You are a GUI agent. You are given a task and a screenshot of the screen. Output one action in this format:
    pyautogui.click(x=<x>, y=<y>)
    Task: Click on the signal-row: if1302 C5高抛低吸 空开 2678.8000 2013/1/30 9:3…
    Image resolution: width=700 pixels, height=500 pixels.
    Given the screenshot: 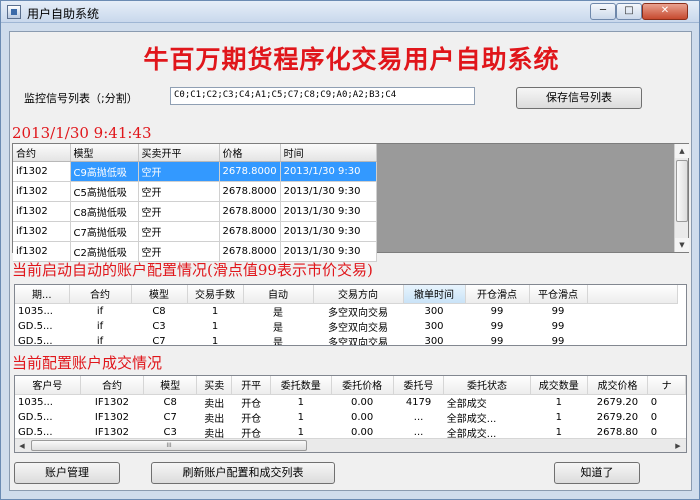 What is the action you would take?
    pyautogui.click(x=195, y=191)
    